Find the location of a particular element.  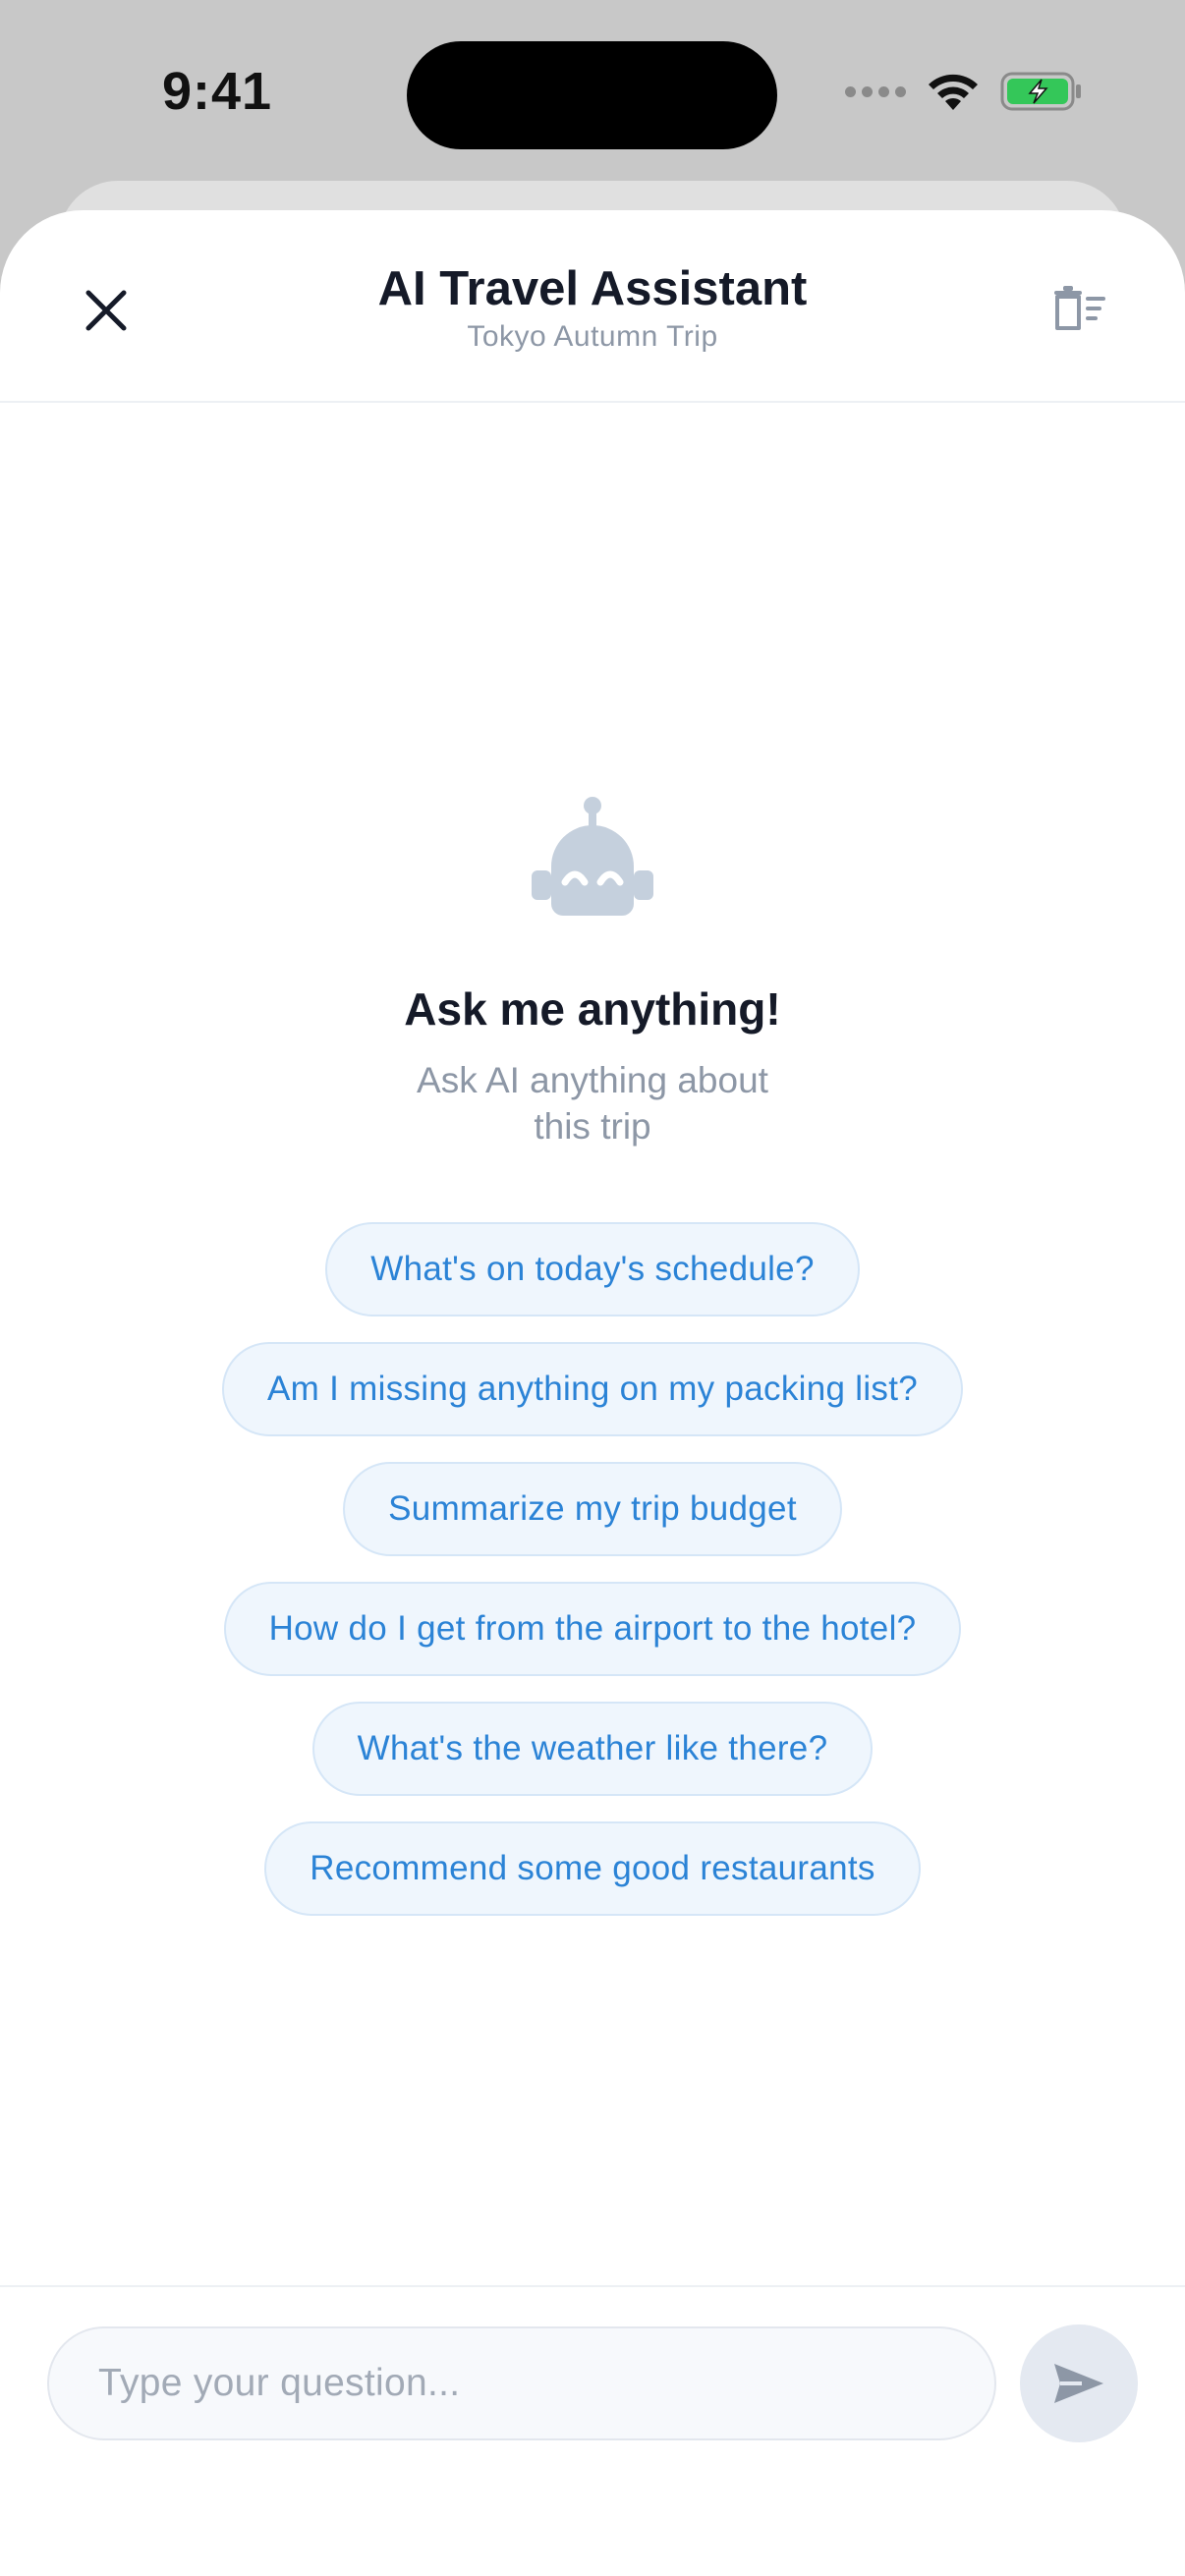

status-icons is located at coordinates (964, 91).